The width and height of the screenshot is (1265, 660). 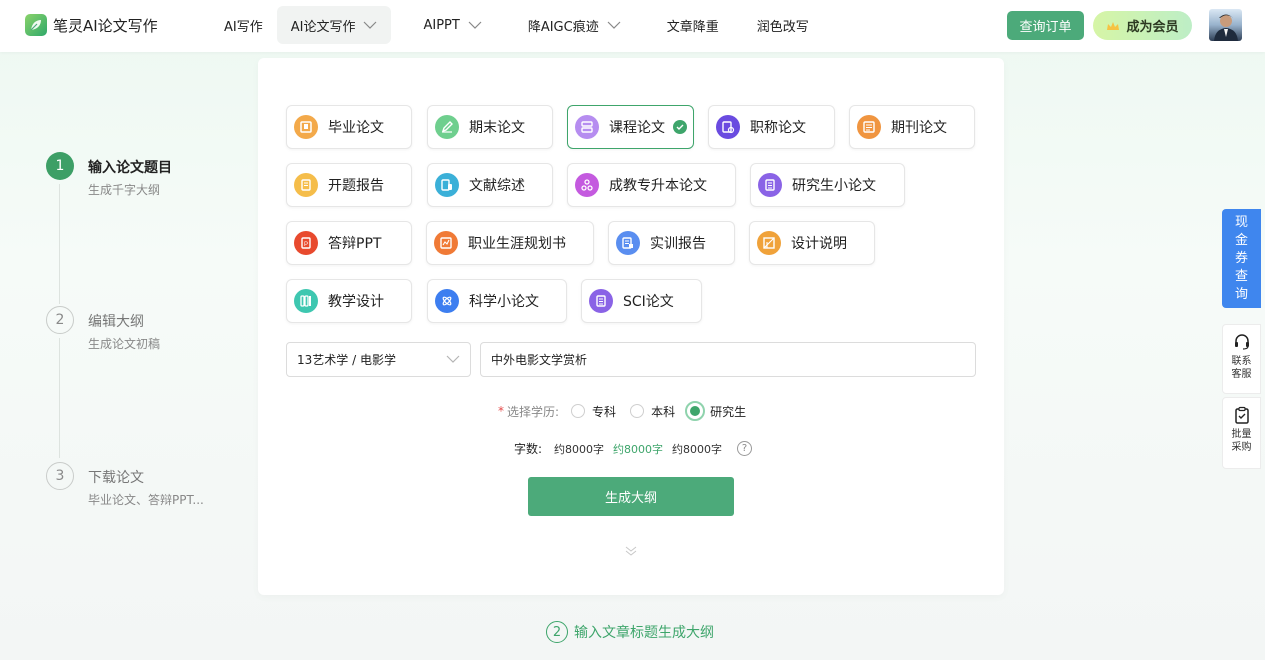 I want to click on radio-label: 研究生, so click(x=728, y=411).